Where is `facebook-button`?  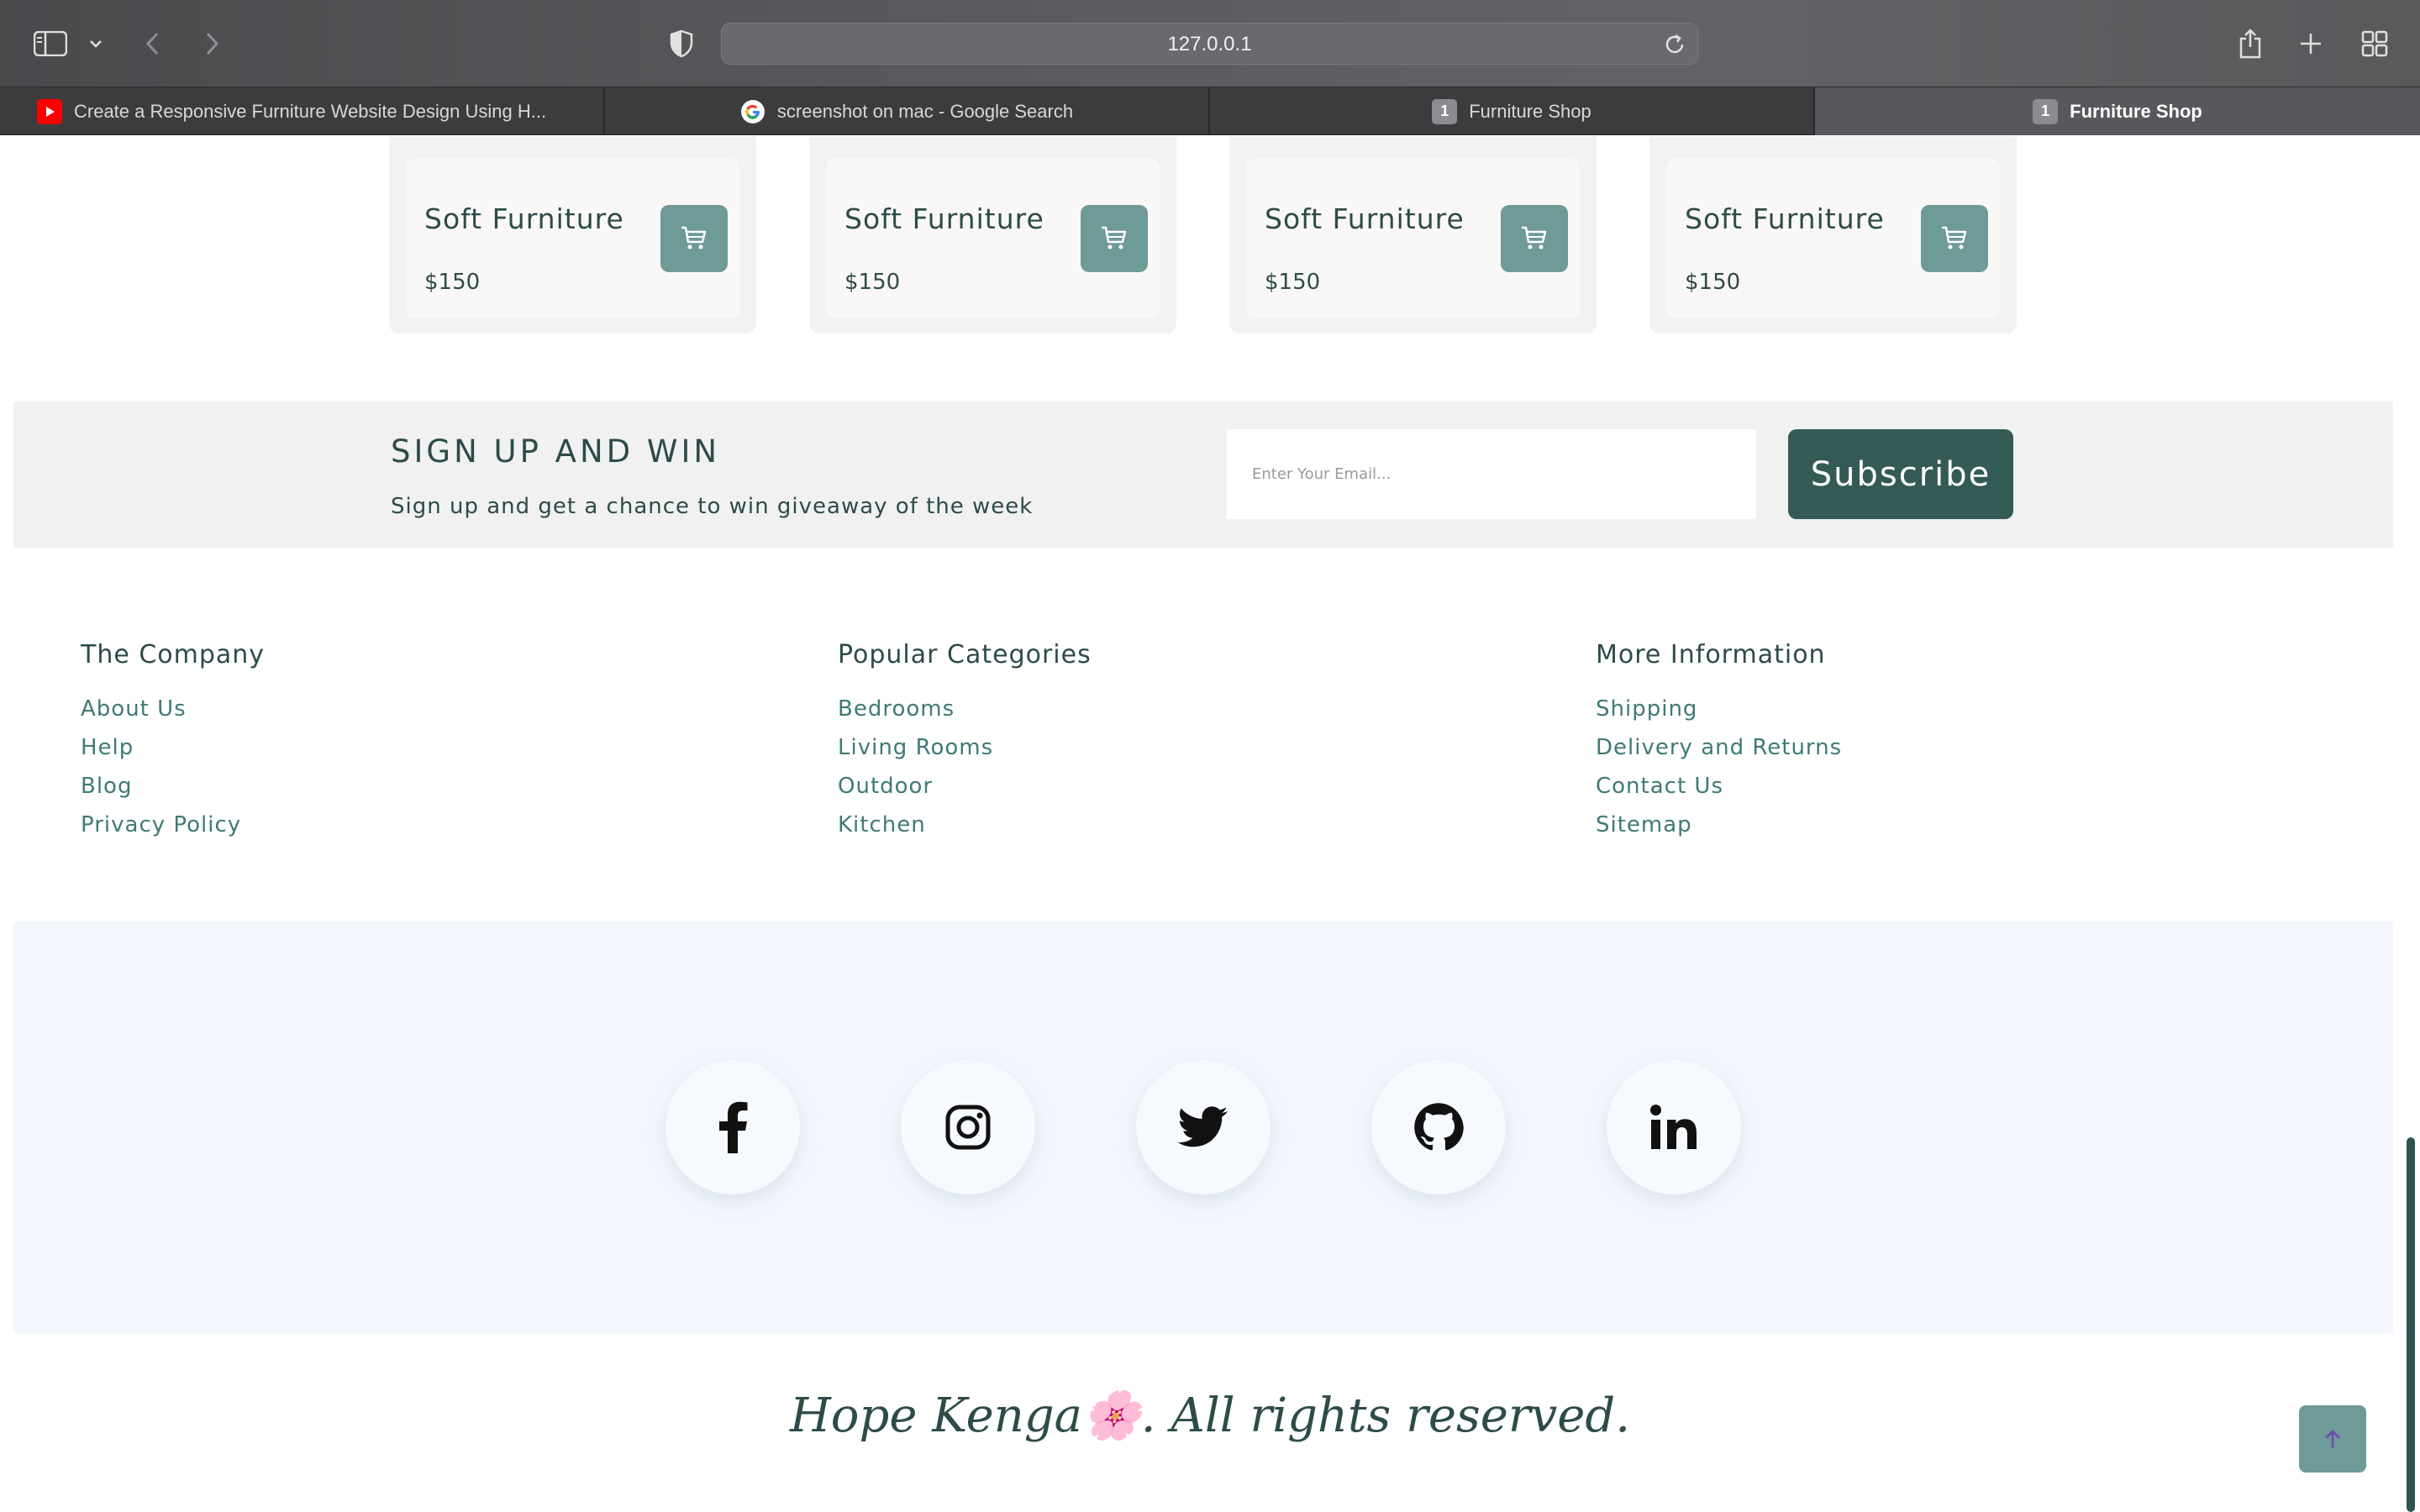
facebook-button is located at coordinates (733, 1127).